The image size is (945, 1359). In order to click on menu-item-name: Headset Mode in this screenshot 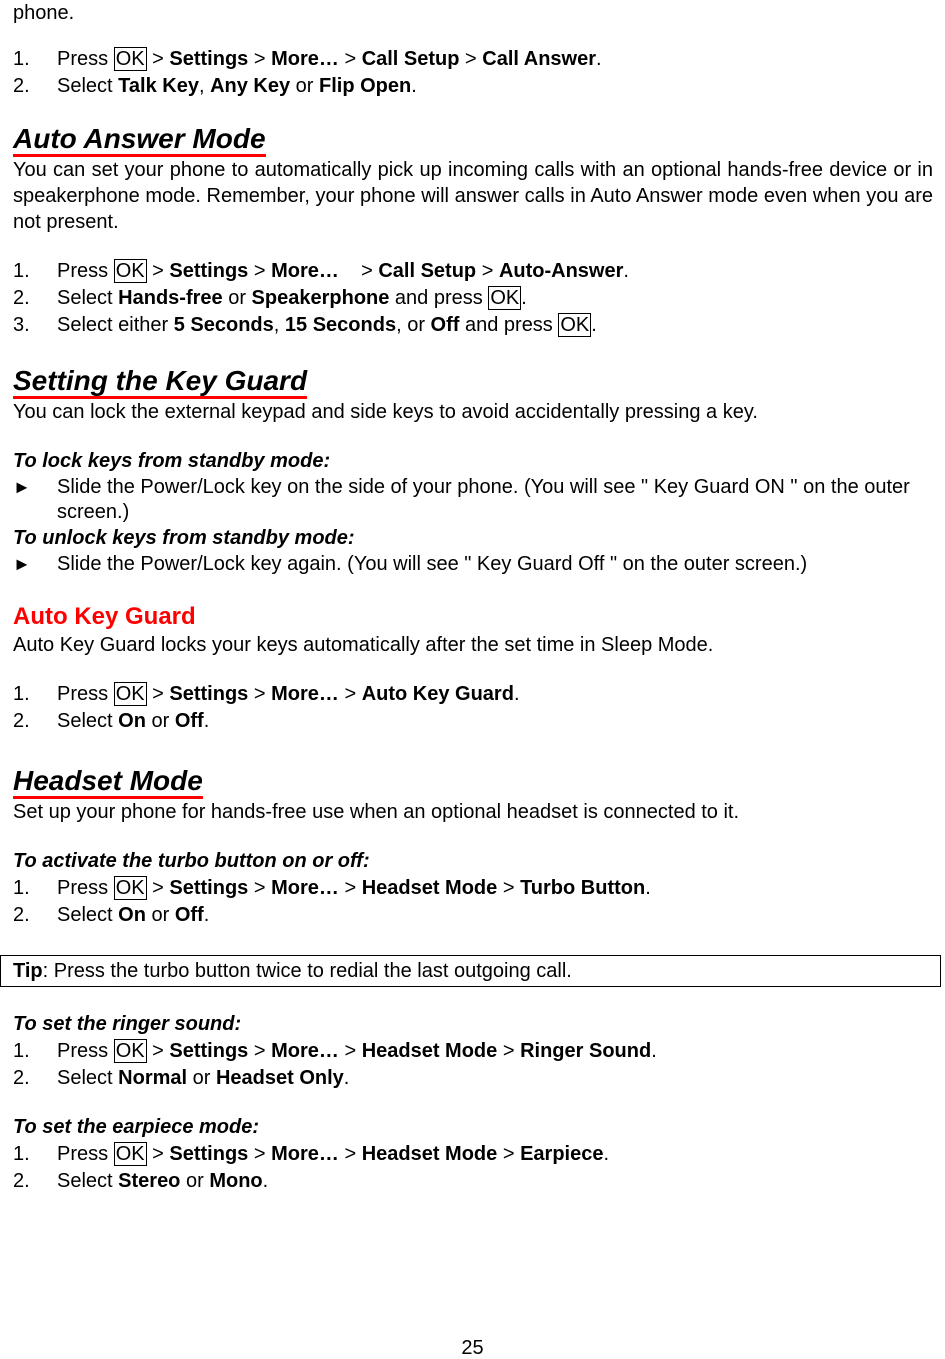, I will do `click(429, 1051)`.